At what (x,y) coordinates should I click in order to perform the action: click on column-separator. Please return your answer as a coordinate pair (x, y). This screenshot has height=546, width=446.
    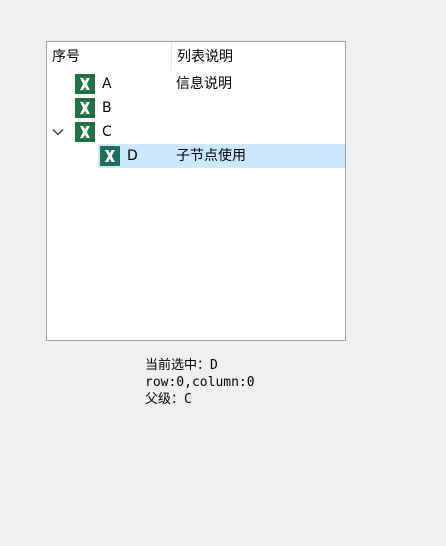
    Looking at the image, I should click on (171, 56).